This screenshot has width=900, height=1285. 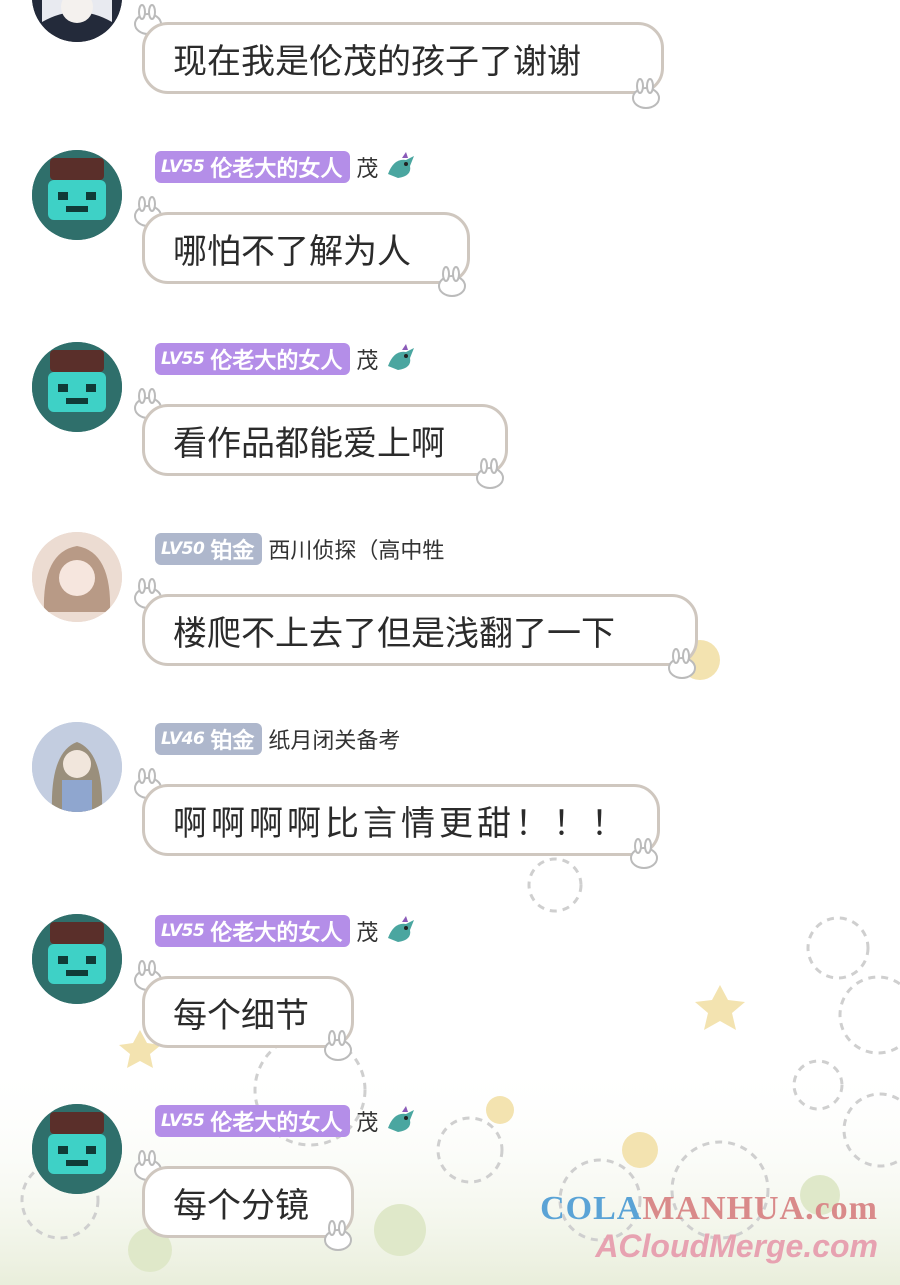 I want to click on username: 纸月闭关备考, so click(x=334, y=739).